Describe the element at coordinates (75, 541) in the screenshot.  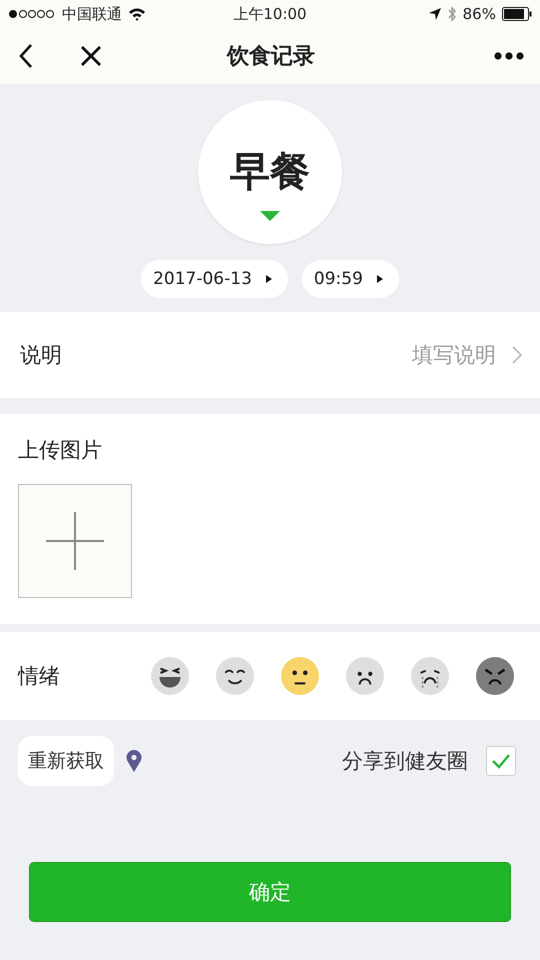
I see `plus-icon` at that location.